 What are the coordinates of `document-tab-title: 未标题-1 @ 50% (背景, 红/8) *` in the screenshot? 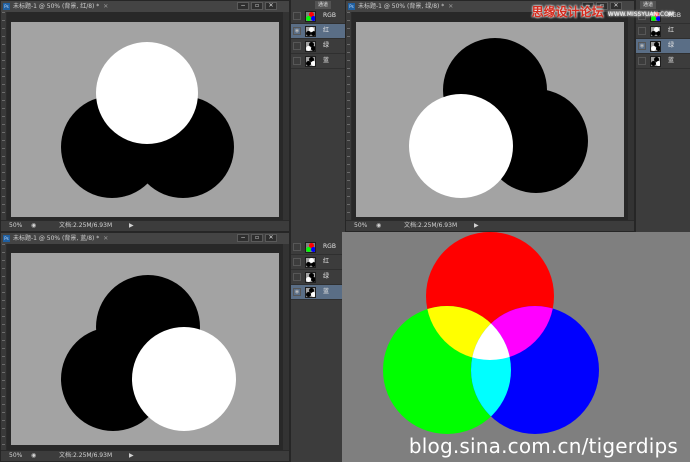 It's located at (56, 6).